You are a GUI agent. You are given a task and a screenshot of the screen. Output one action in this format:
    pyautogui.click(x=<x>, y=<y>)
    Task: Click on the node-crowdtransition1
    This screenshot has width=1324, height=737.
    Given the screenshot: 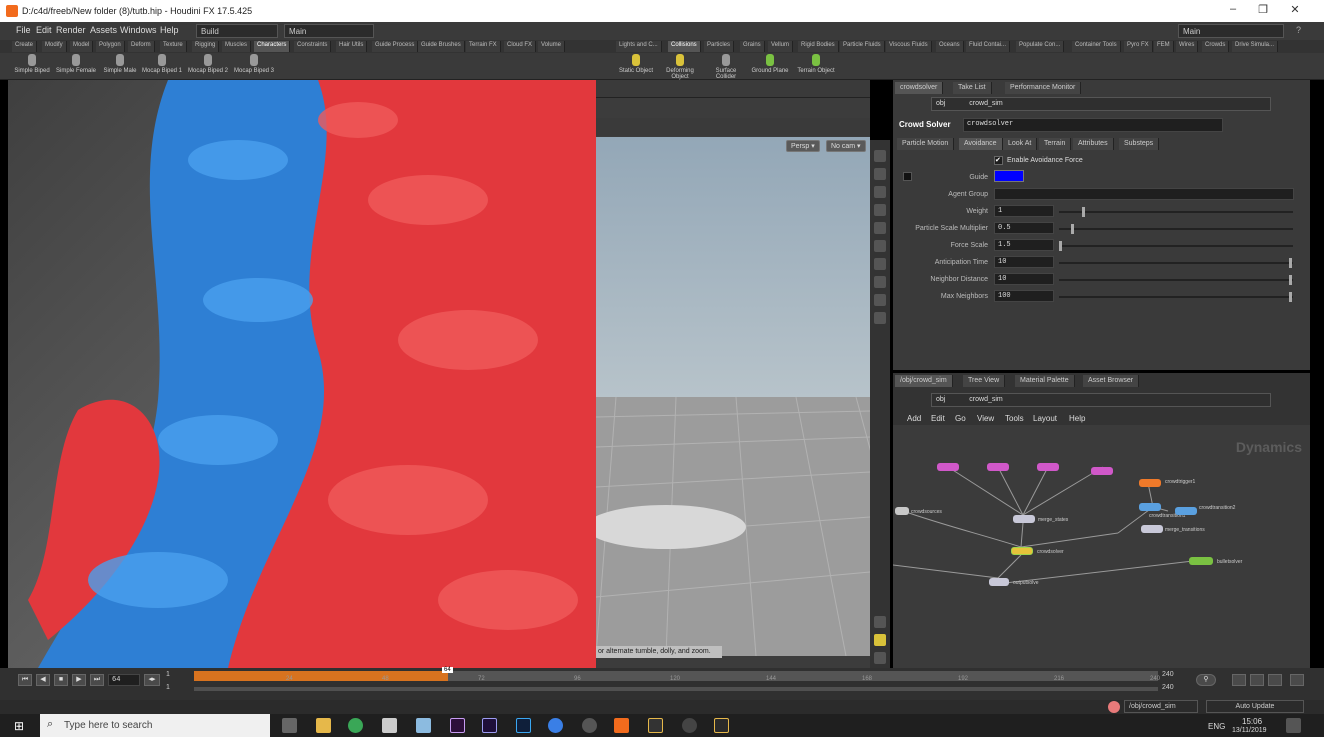 What is the action you would take?
    pyautogui.click(x=1150, y=507)
    